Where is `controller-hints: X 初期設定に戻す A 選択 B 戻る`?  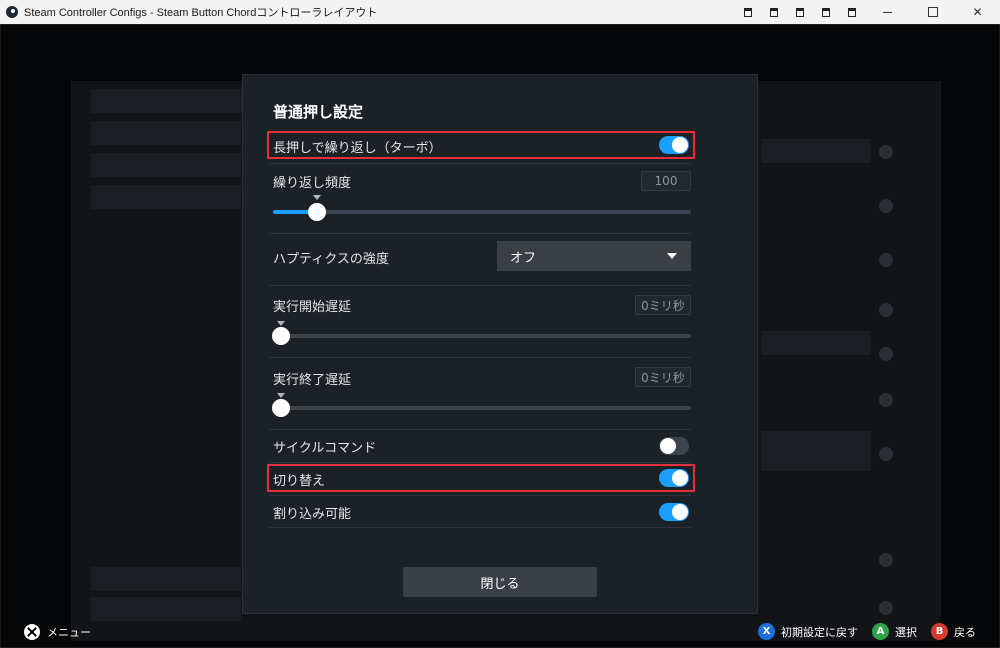 controller-hints: X 初期設定に戻す A 選択 B 戻る is located at coordinates (860, 631).